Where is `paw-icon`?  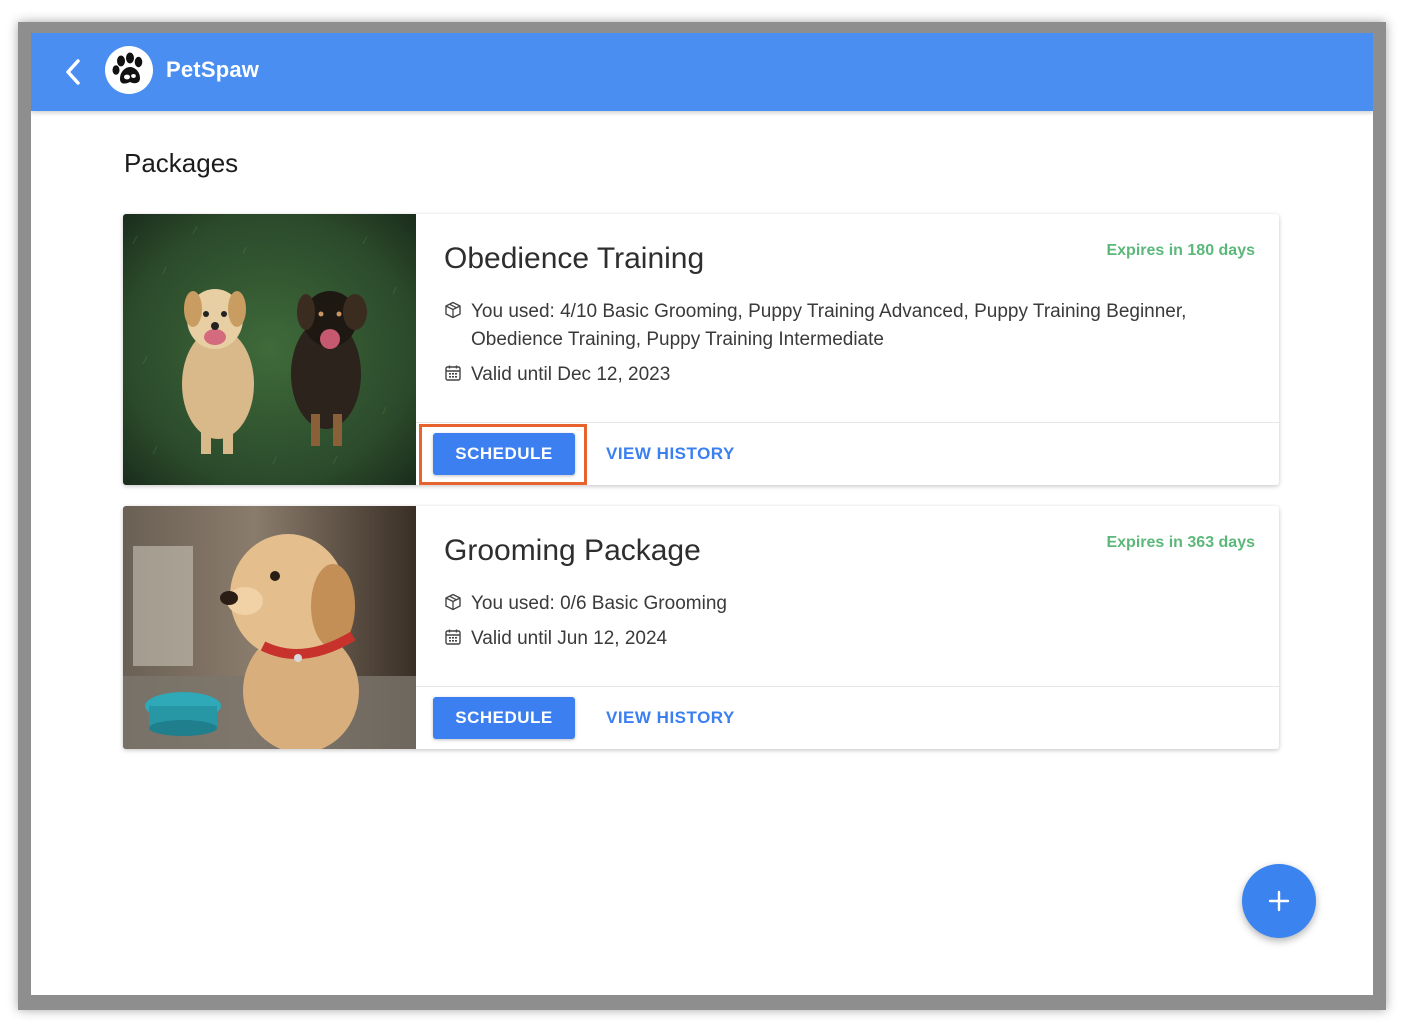 paw-icon is located at coordinates (127, 68).